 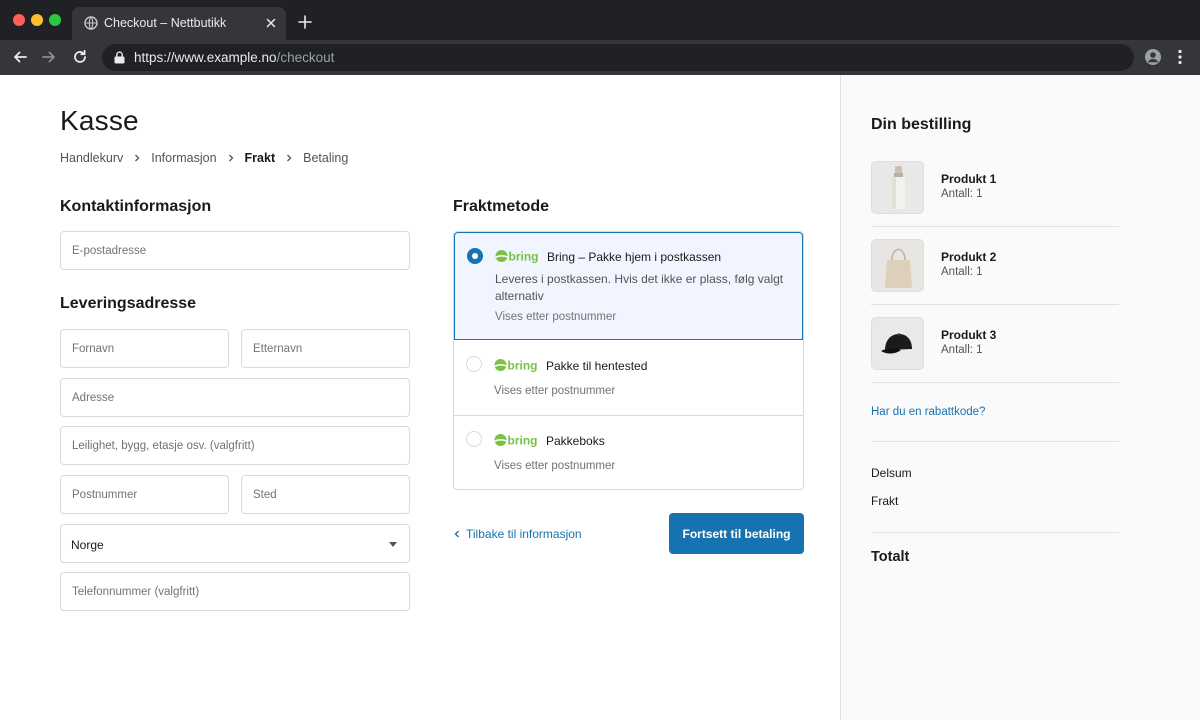 What do you see at coordinates (80, 57) in the screenshot?
I see `reload-icon` at bounding box center [80, 57].